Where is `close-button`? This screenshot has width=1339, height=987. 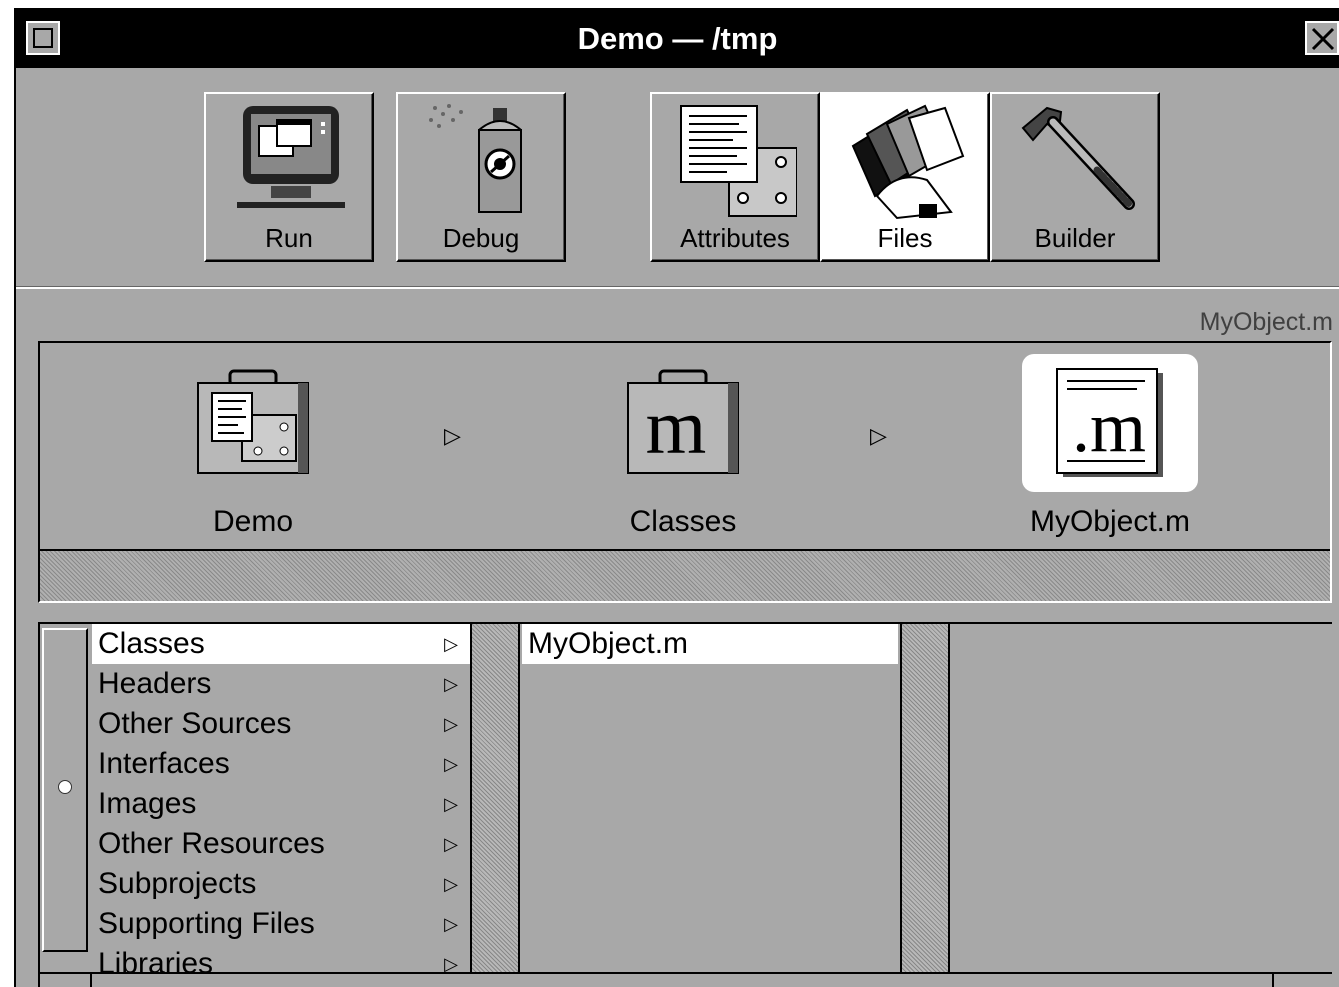
close-button is located at coordinates (1322, 38).